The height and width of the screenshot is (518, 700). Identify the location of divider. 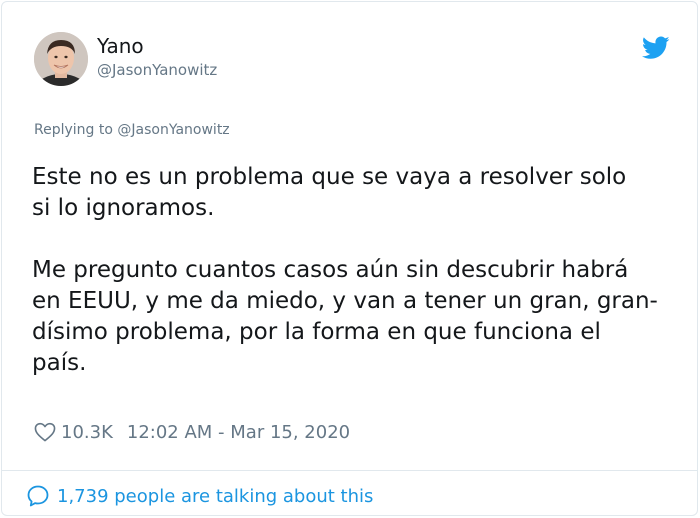
(349, 470).